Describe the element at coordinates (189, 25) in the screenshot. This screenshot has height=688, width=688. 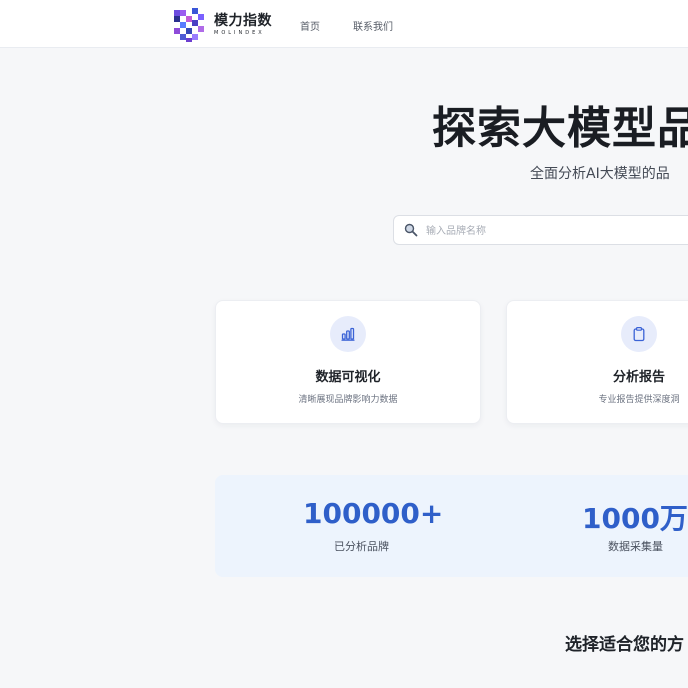
I see `pixel-mosaic-logo-icon` at that location.